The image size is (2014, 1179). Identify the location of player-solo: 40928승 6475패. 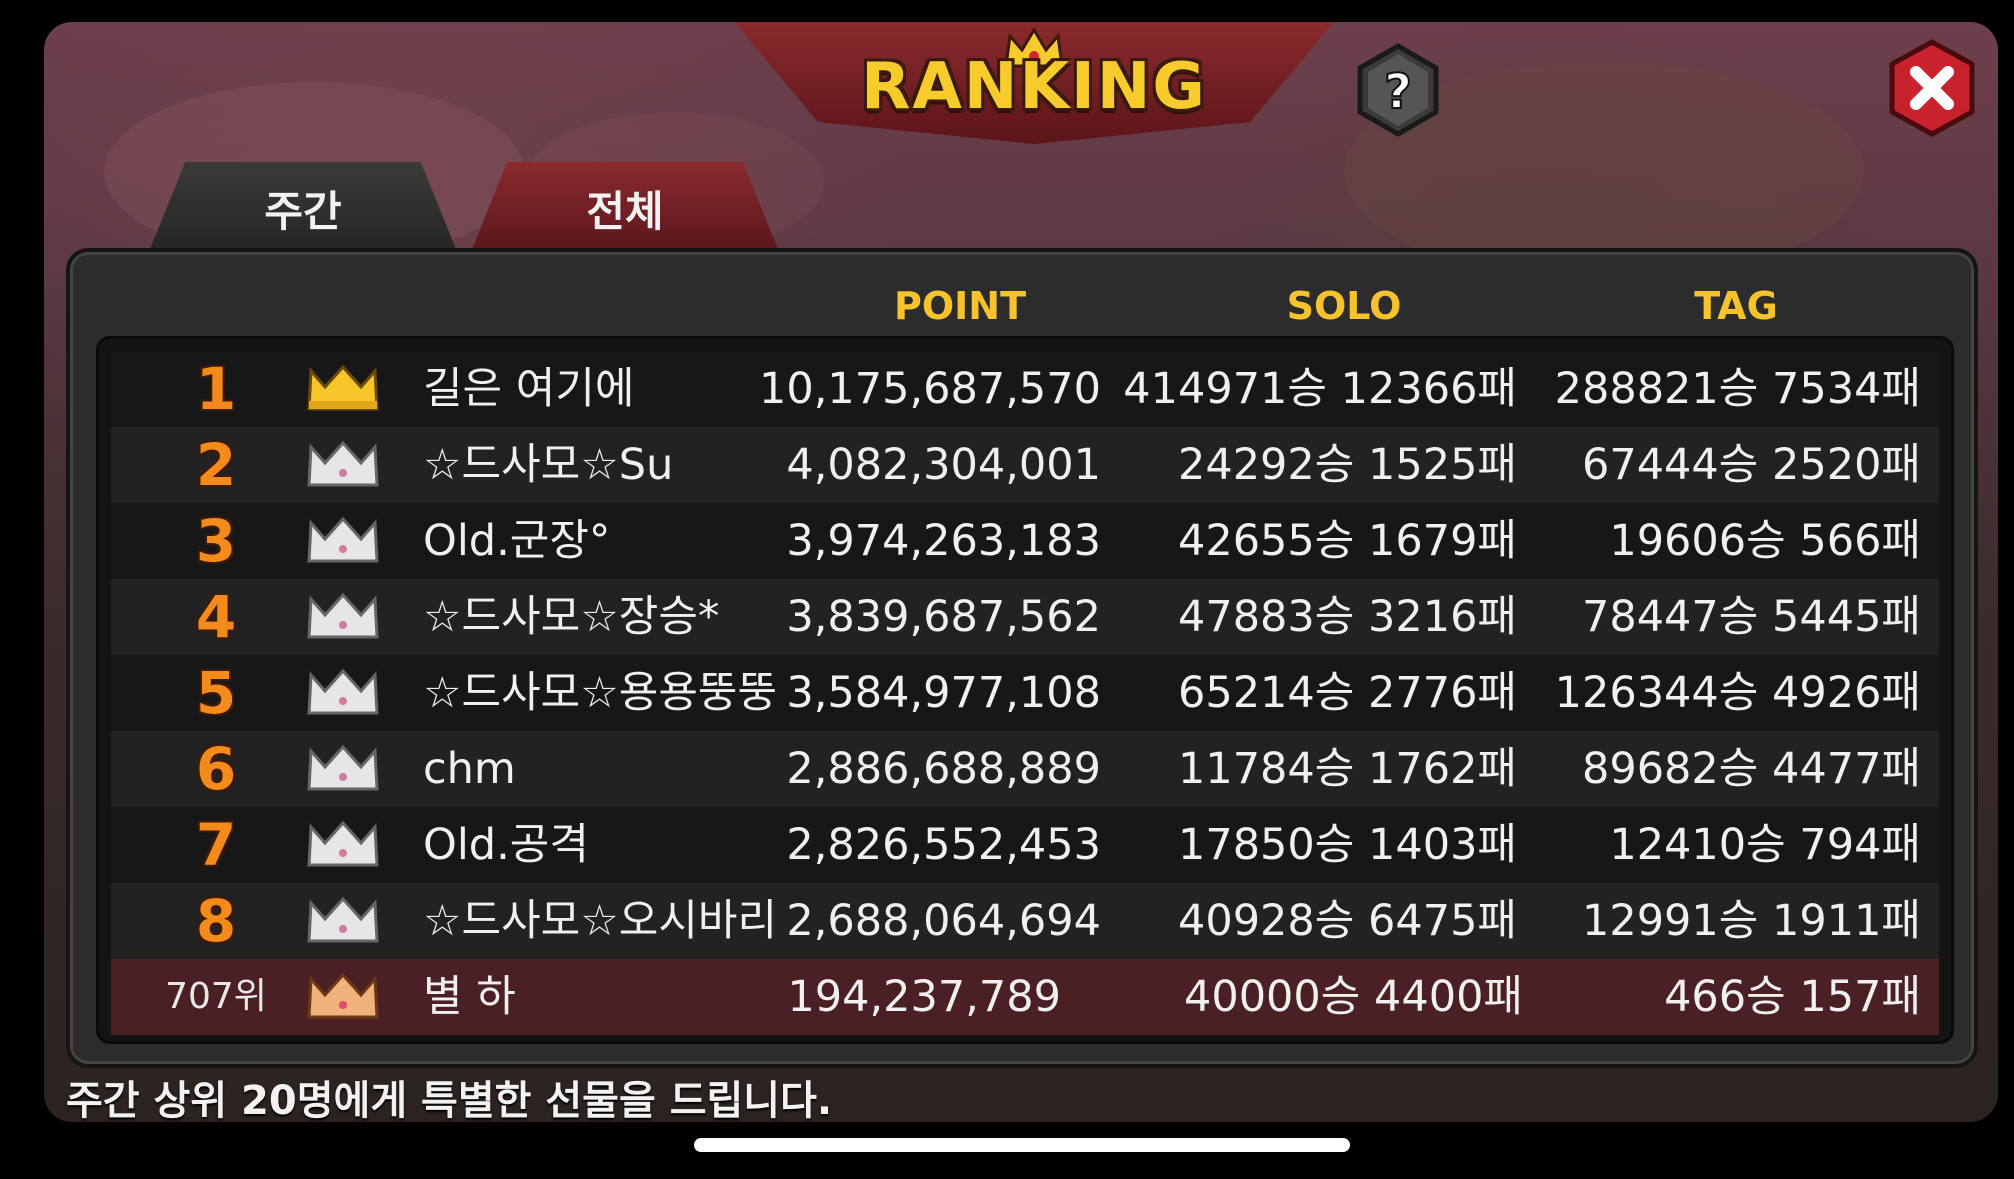
(1347, 921).